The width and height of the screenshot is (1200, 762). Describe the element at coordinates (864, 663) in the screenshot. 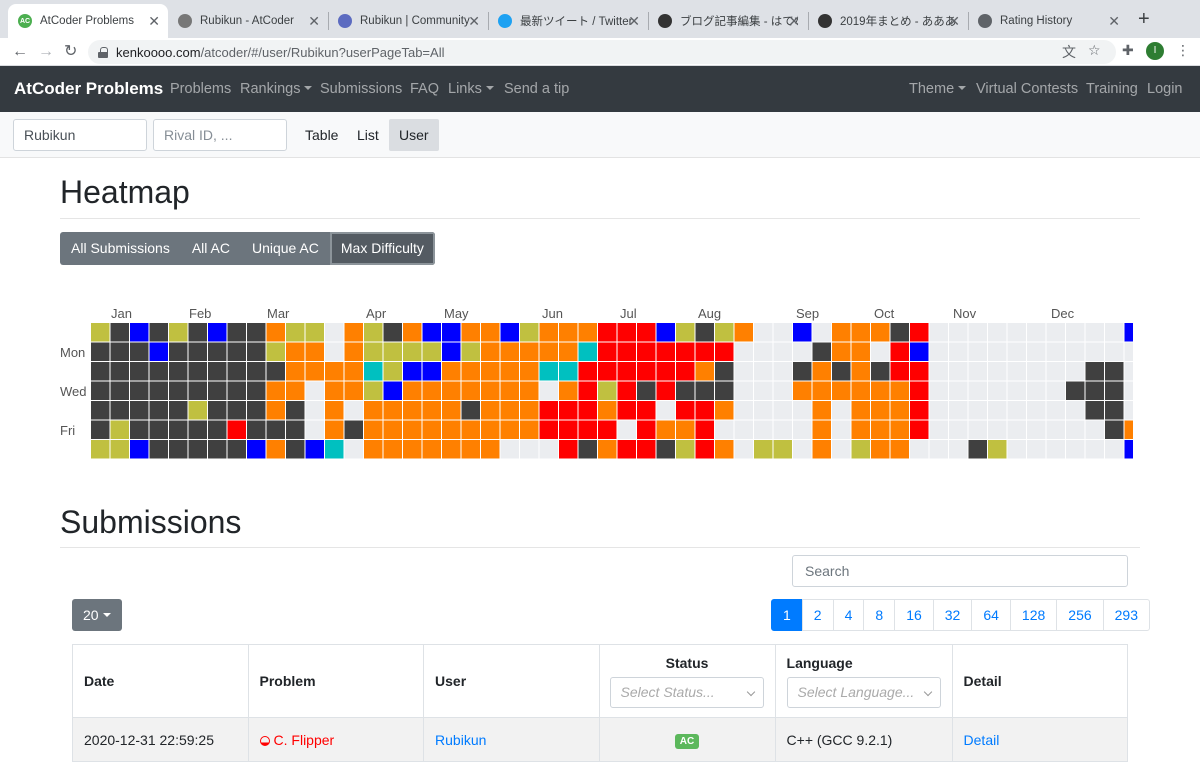

I see `language-column-label: Language` at that location.